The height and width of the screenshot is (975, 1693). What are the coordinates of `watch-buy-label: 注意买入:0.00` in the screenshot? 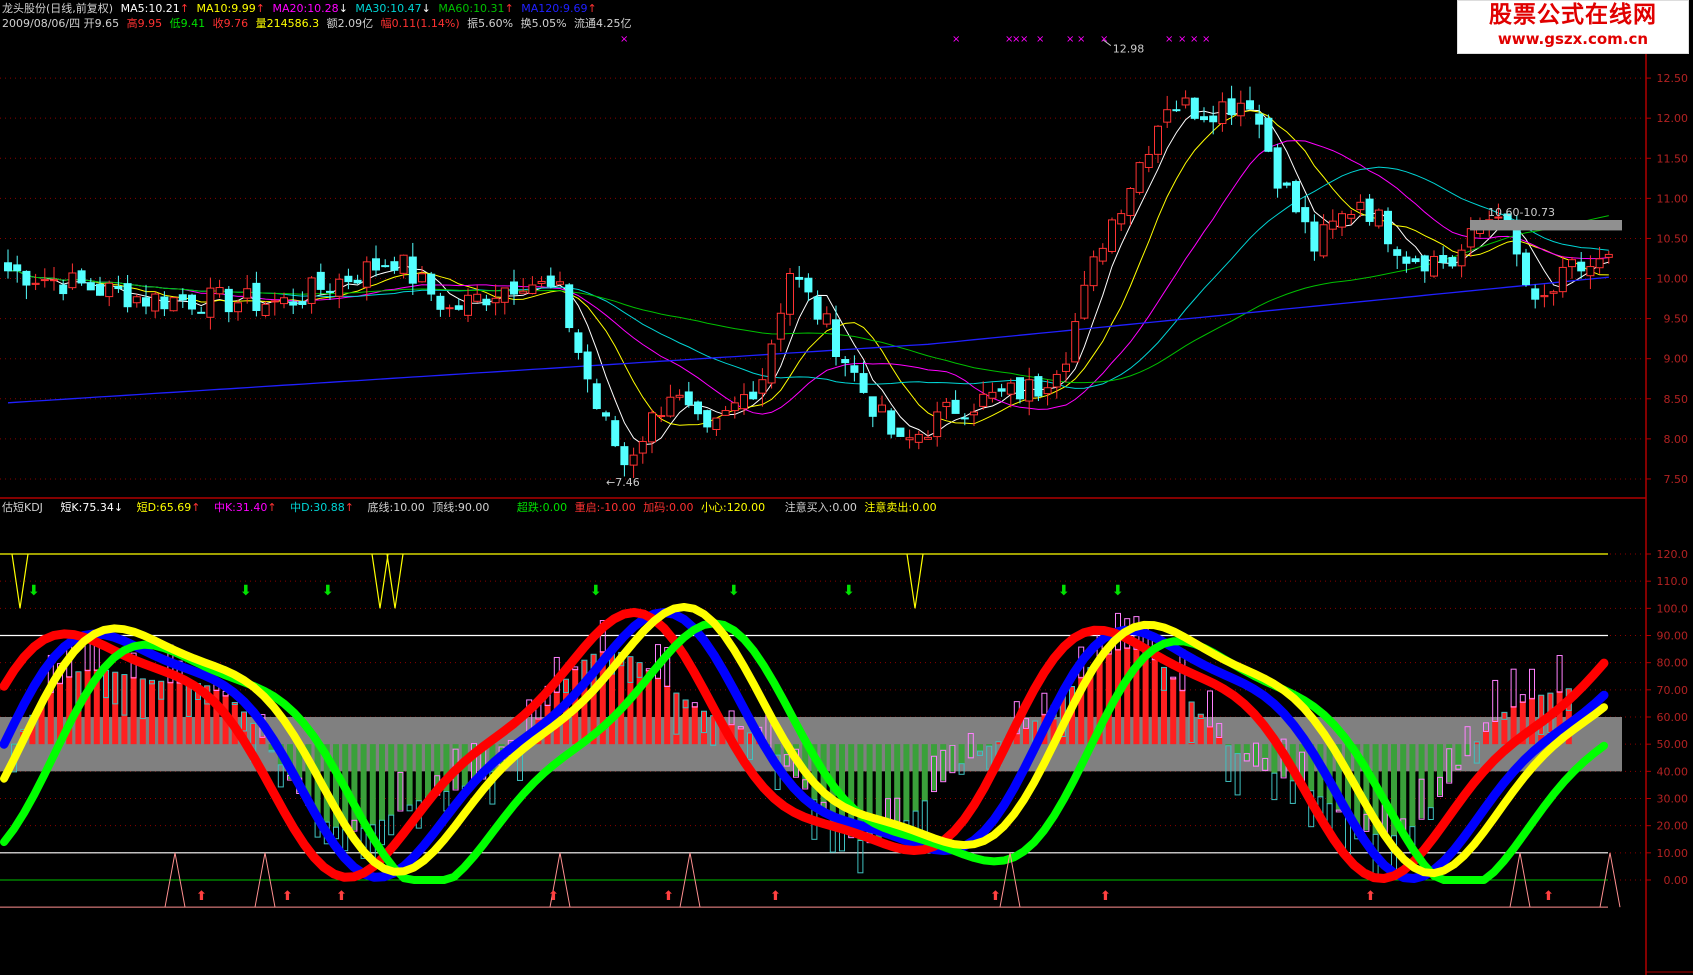 It's located at (820, 507).